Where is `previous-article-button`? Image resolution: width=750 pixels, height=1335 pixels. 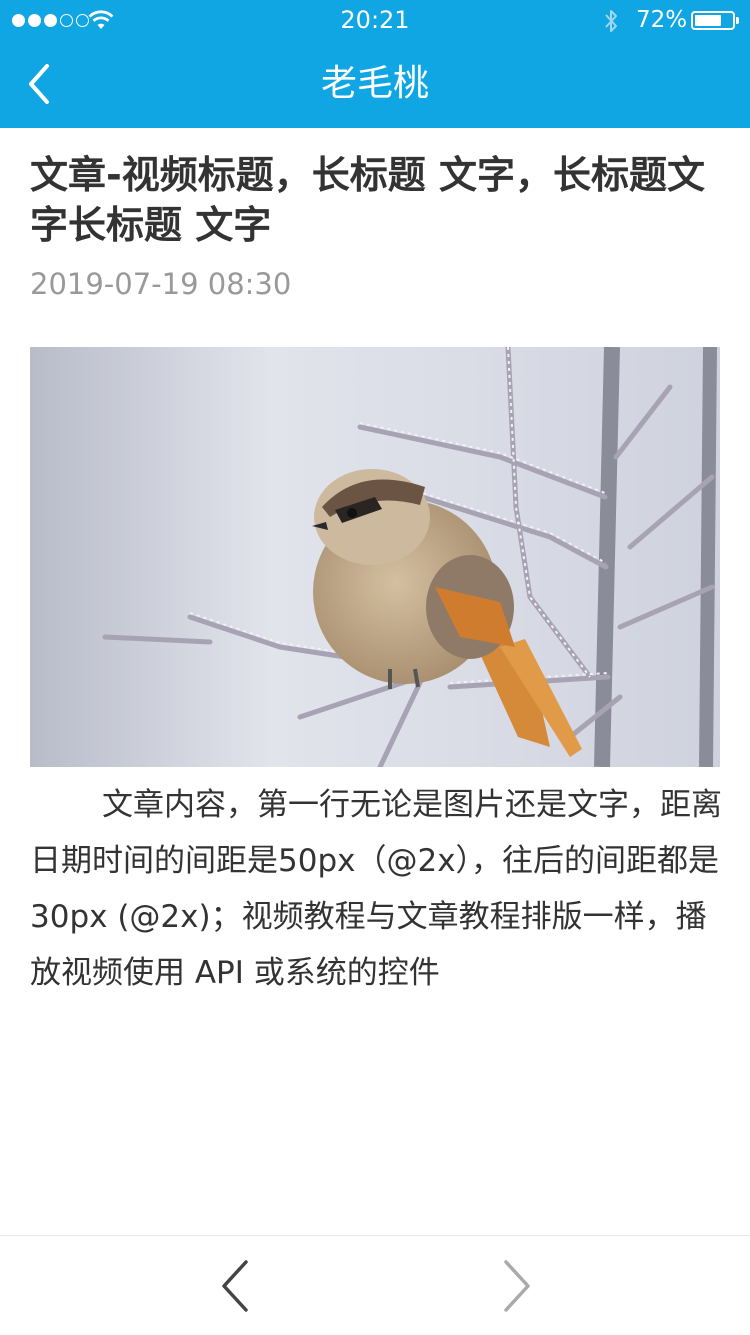
previous-article-button is located at coordinates (236, 1286).